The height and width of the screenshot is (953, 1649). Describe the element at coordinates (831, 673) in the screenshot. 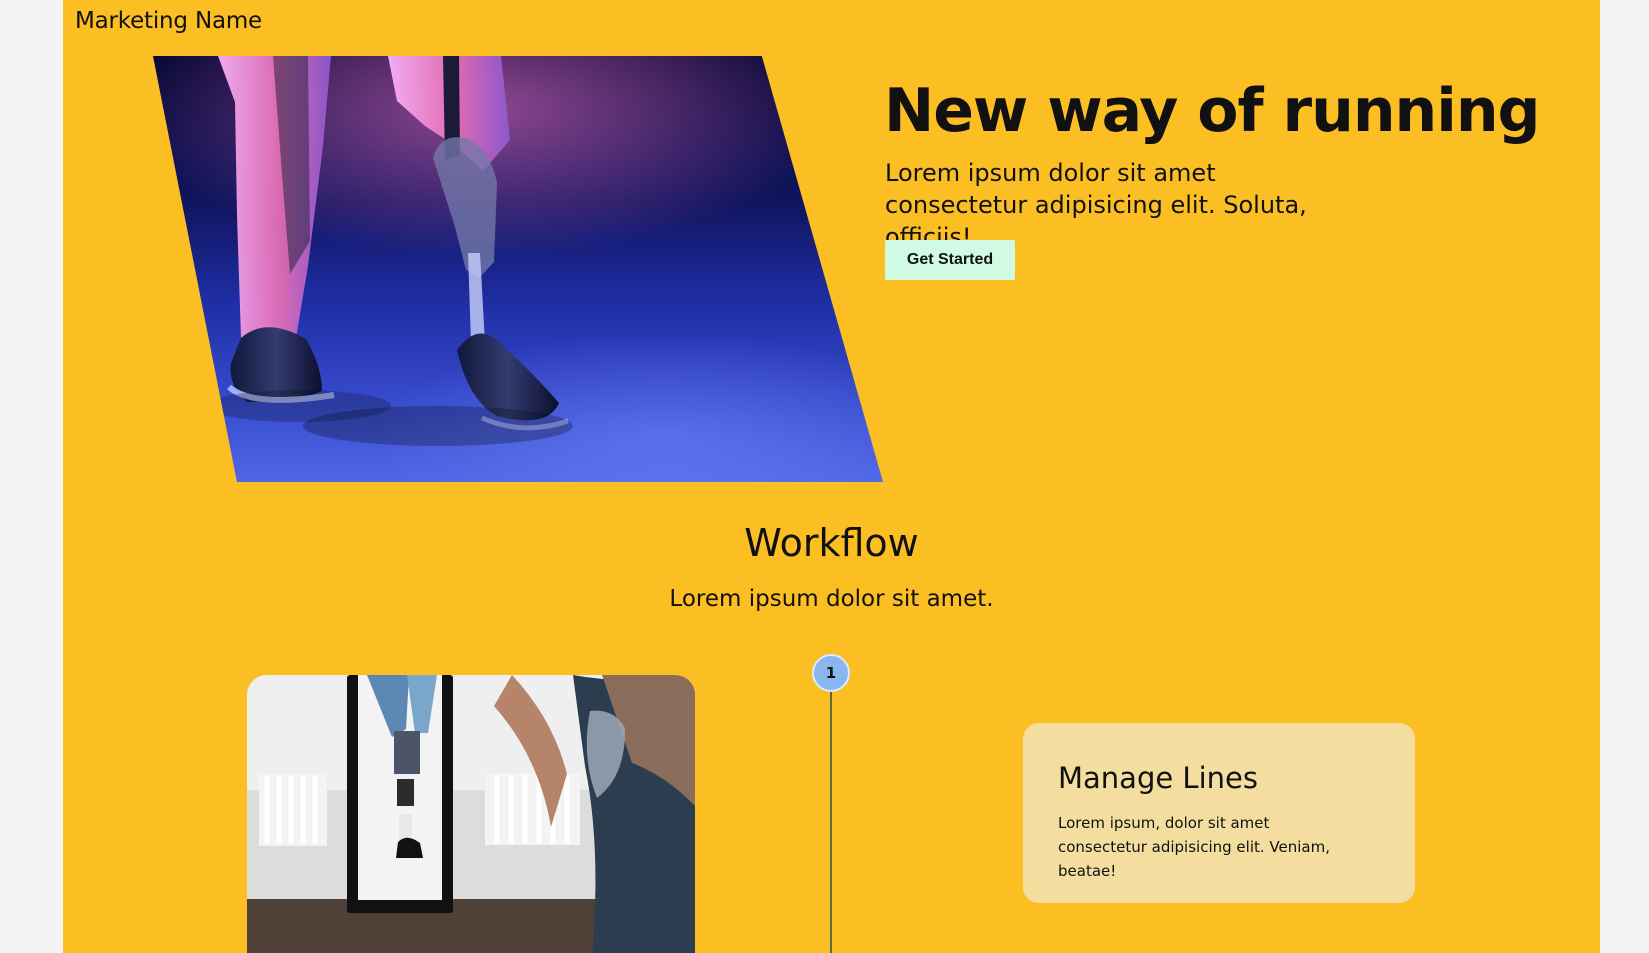

I see `step-number-badge: 1` at that location.